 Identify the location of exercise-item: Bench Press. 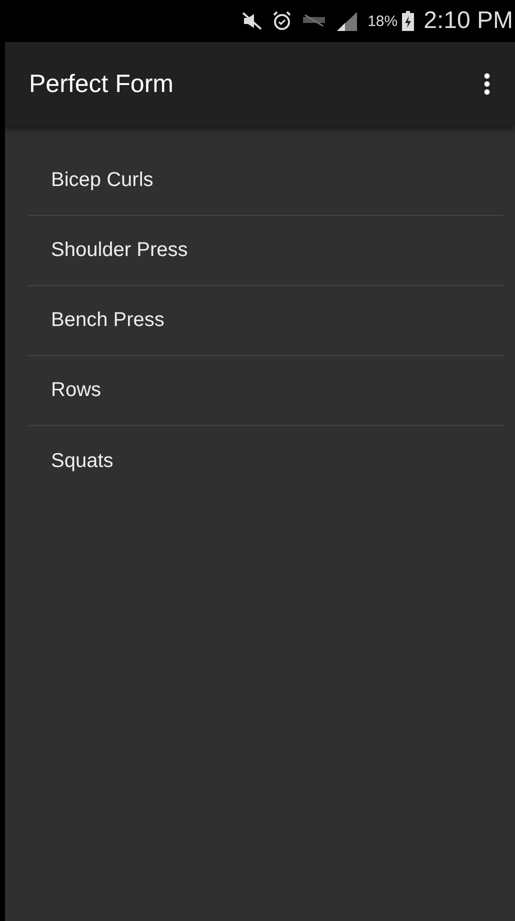
(107, 320).